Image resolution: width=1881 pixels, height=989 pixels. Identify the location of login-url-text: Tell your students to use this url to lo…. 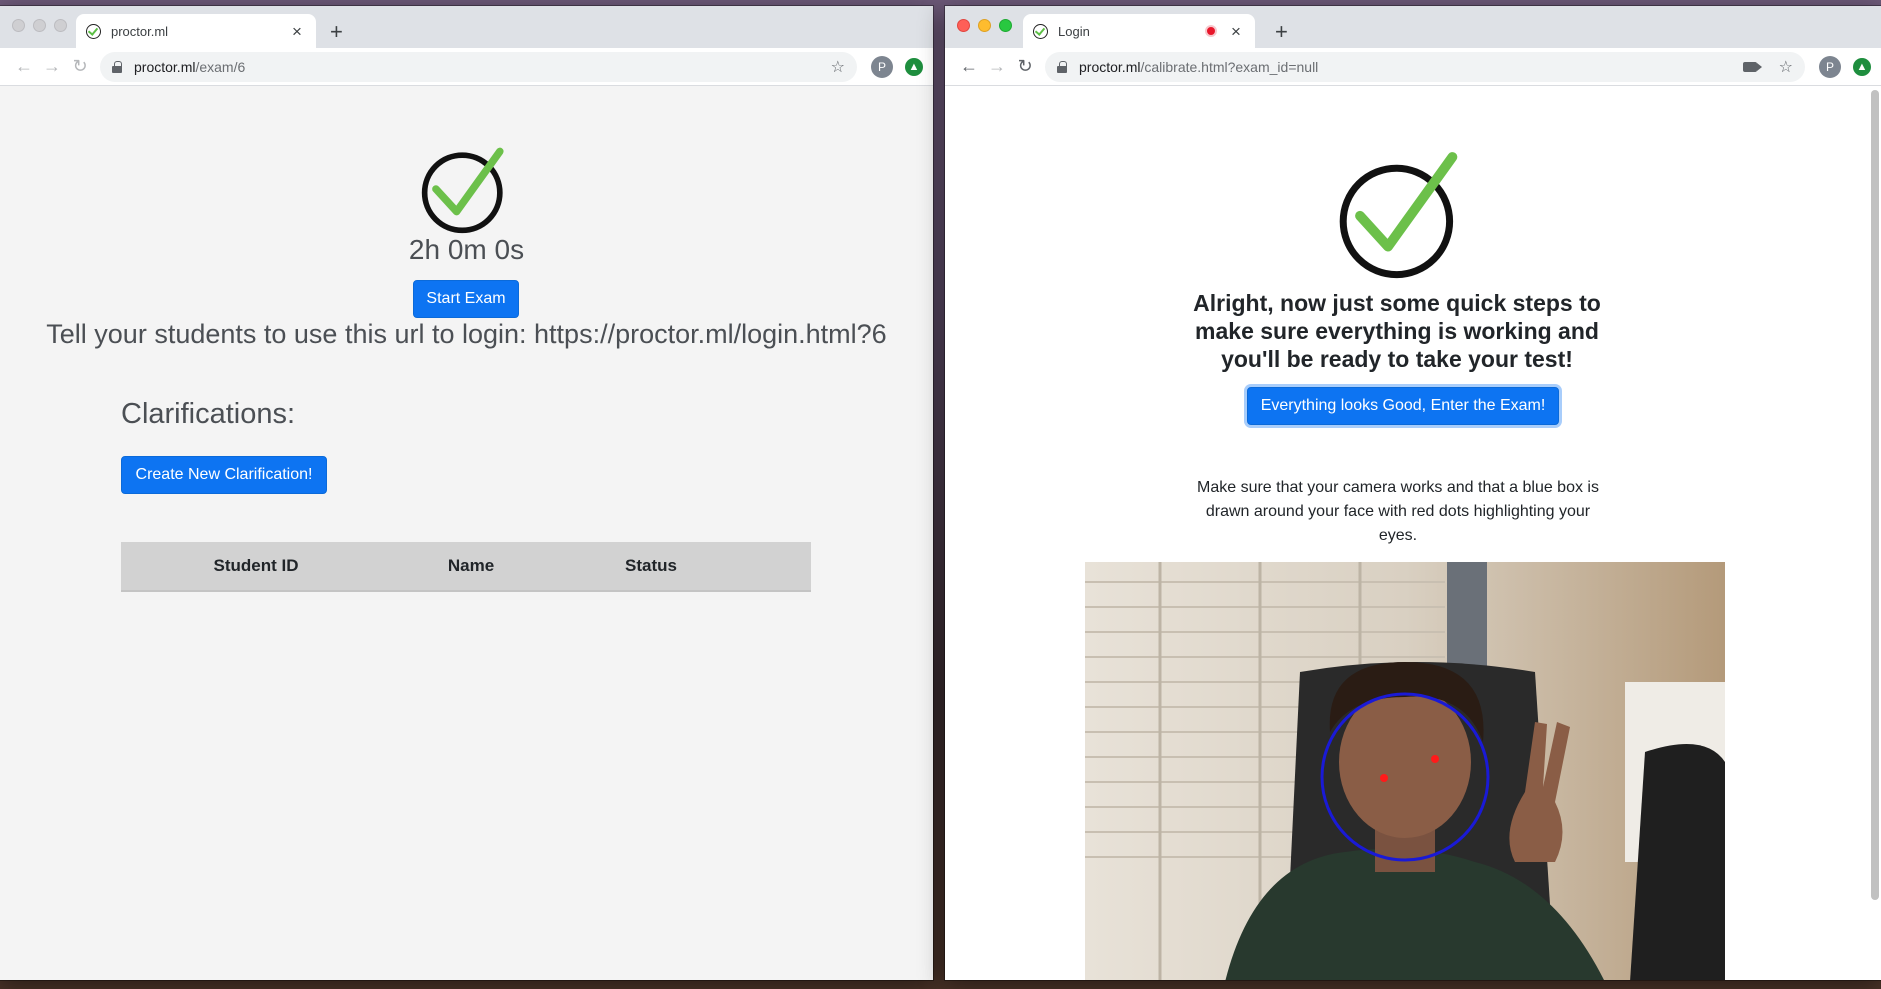
(466, 334).